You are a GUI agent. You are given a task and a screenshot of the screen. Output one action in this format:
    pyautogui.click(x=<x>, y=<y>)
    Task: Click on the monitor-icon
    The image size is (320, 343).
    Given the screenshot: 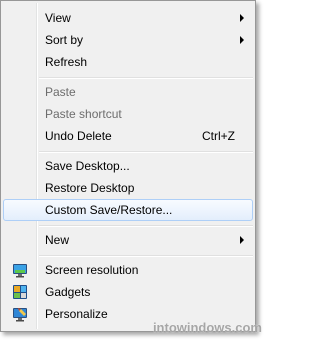 What is the action you would take?
    pyautogui.click(x=20, y=271)
    